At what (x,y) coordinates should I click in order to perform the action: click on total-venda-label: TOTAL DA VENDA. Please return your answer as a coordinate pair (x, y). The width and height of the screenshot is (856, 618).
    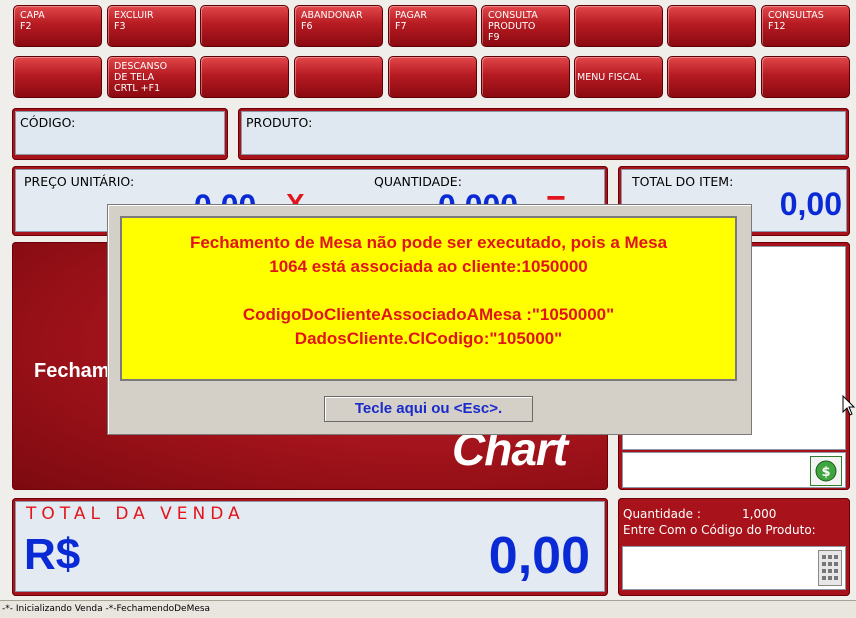
    Looking at the image, I should click on (135, 514).